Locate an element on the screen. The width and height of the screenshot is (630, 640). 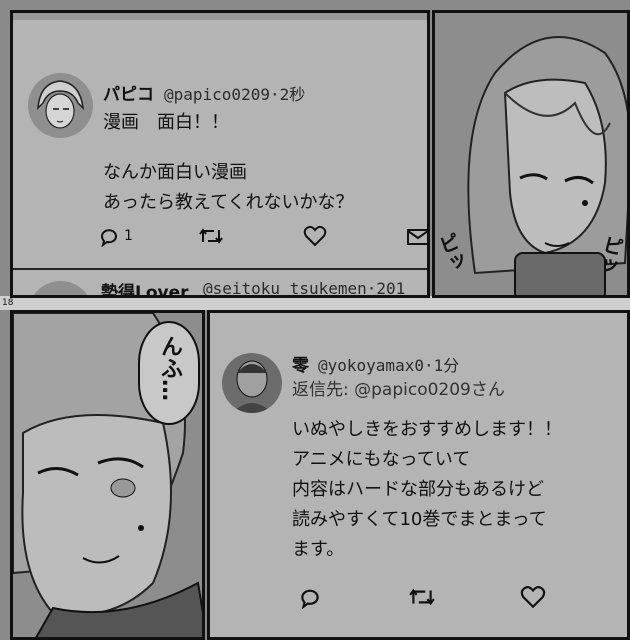
tweet3-like-button is located at coordinates (533, 597).